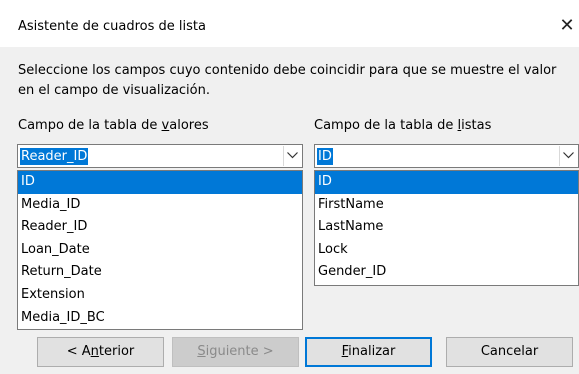 This screenshot has height=374, width=579. I want to click on window-title: Asistente de cuadros de lista, so click(112, 26).